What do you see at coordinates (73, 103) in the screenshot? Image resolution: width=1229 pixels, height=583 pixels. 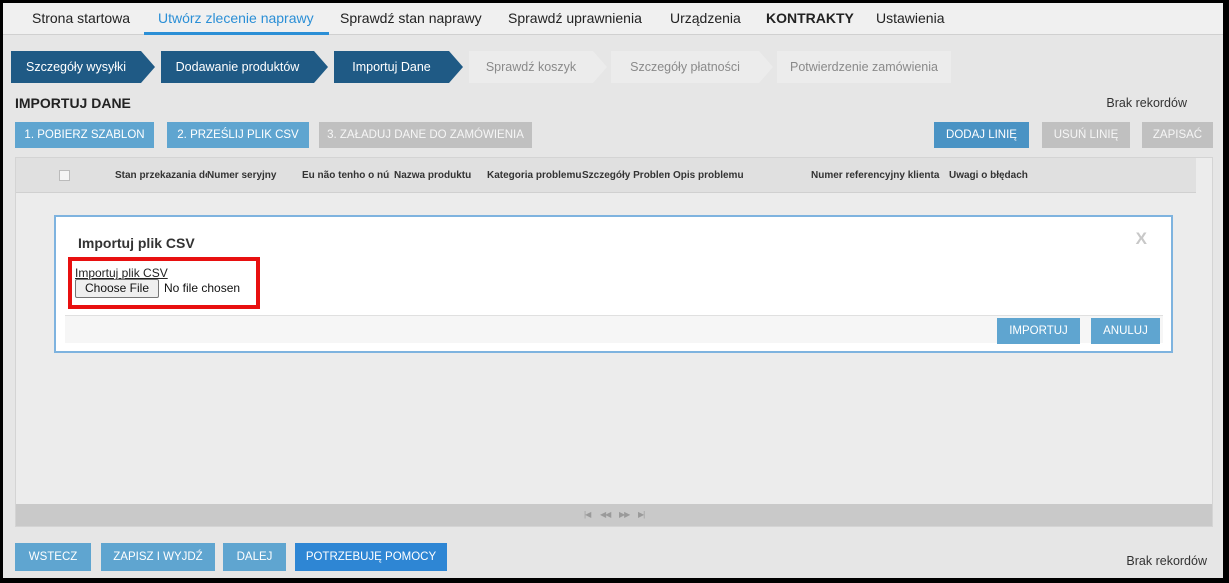 I see `page-title: IMPORTUJ DANE` at bounding box center [73, 103].